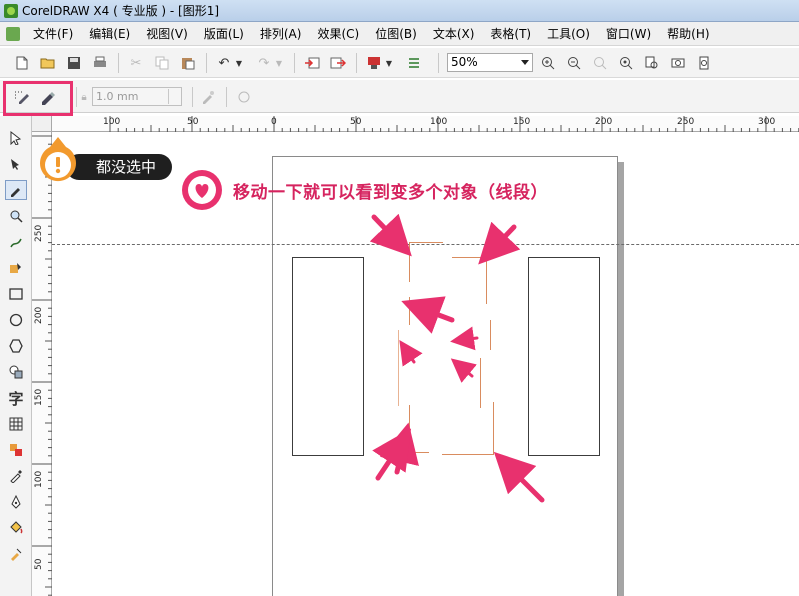 The image size is (799, 596). I want to click on ruler-v-label: 150, so click(39, 397).